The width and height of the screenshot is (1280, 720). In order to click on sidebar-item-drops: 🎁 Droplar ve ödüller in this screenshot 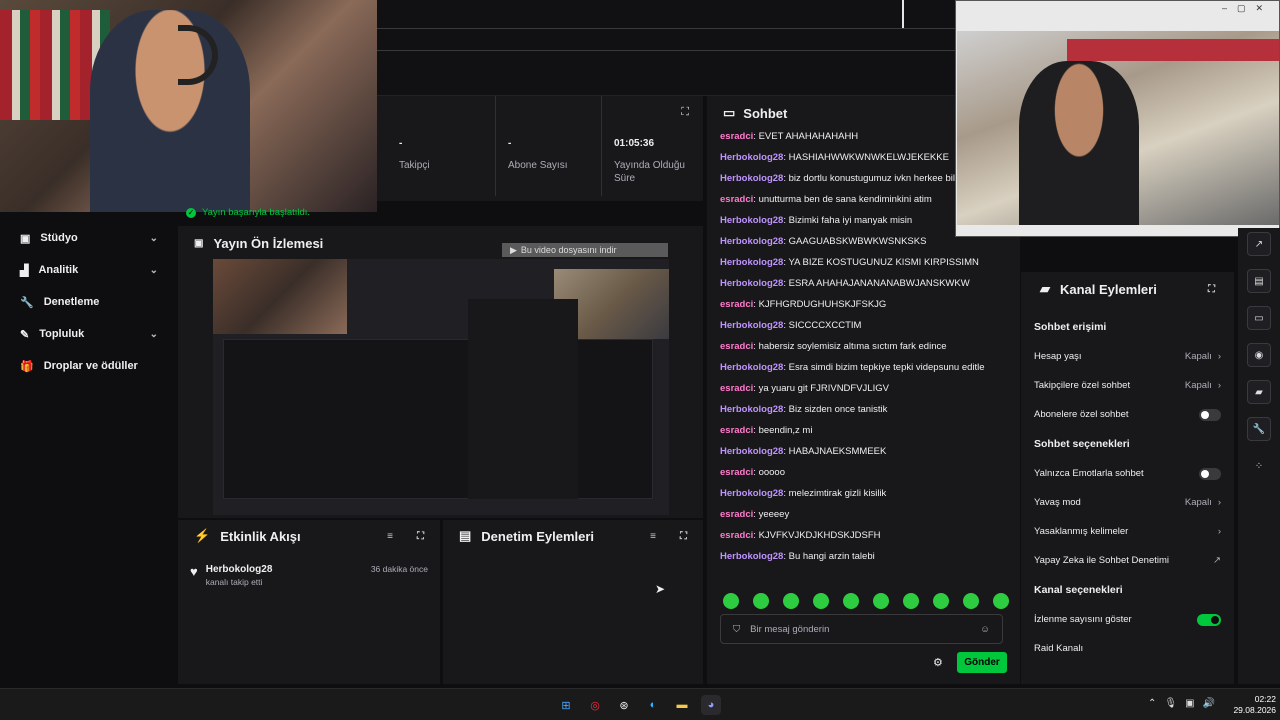, I will do `click(89, 366)`.